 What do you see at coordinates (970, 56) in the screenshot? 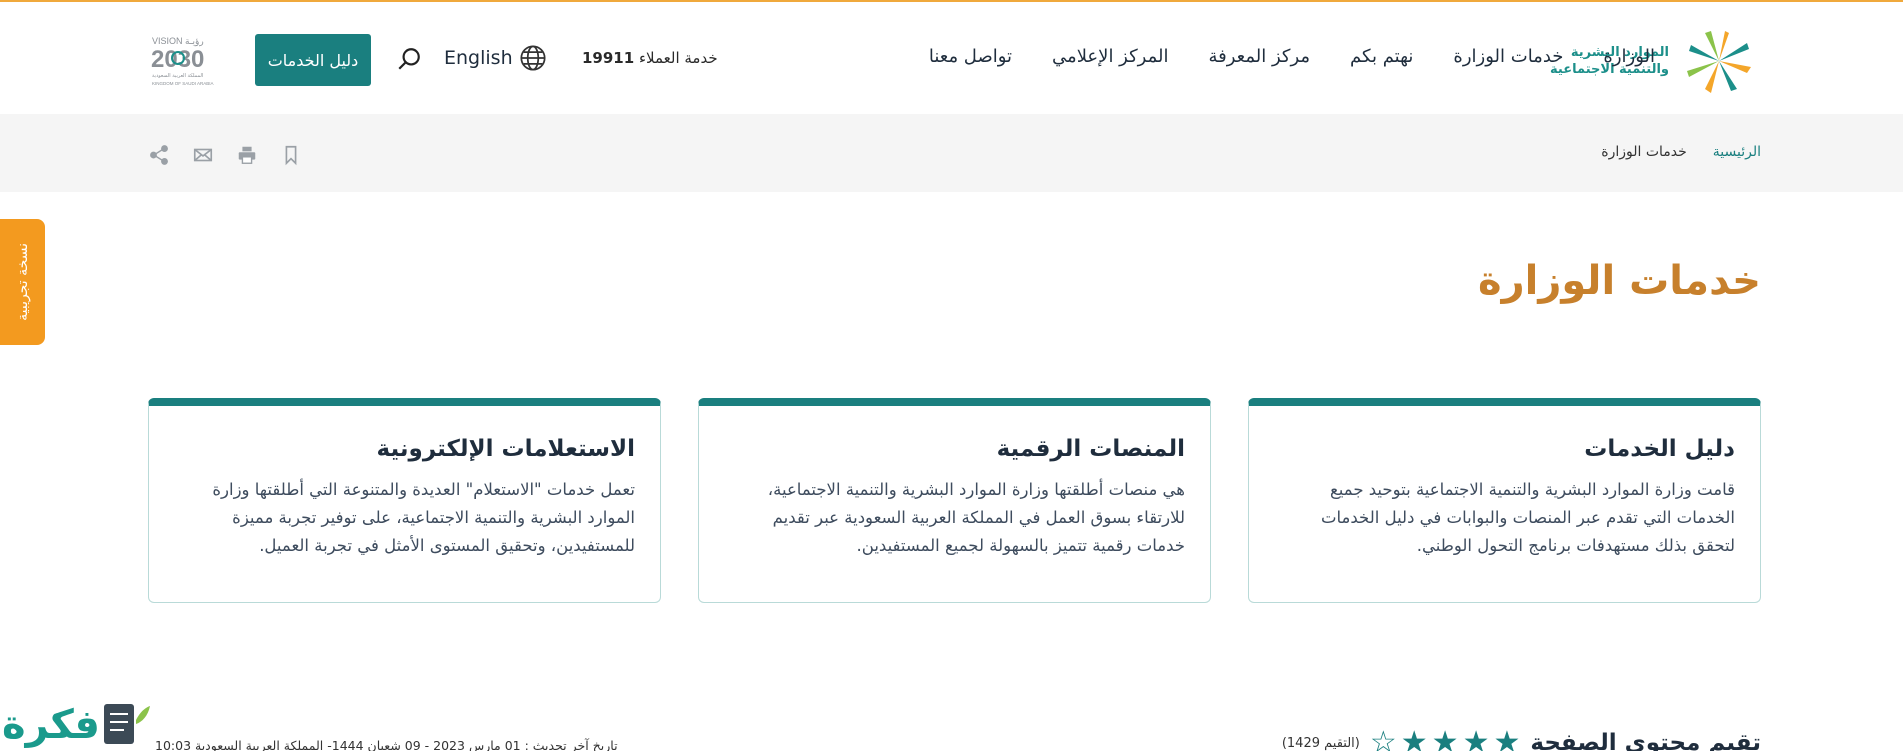
I see `nav-item-contact-us: تواصل معنا` at bounding box center [970, 56].